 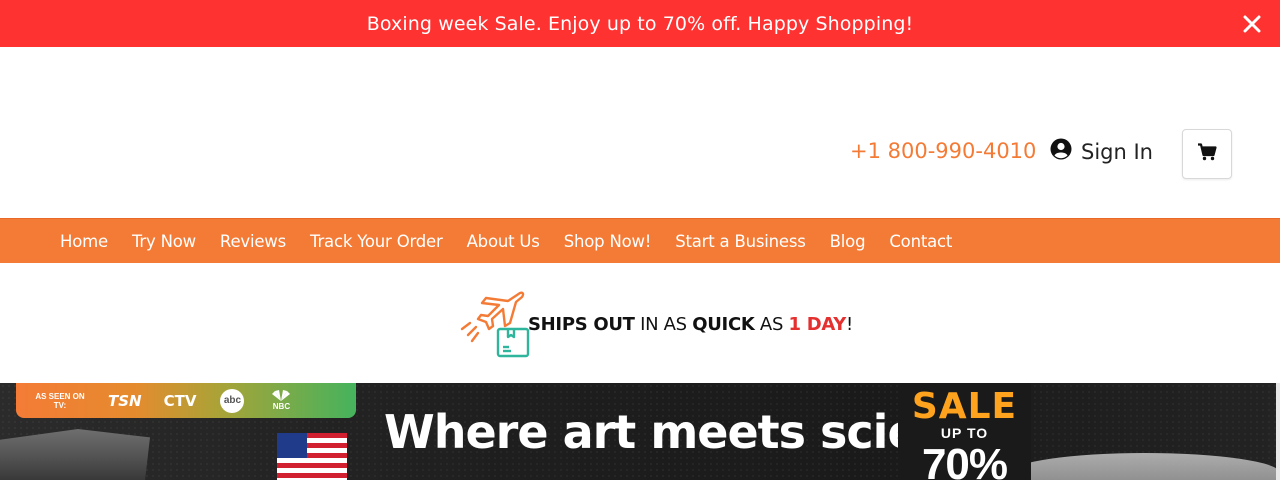 I want to click on shipping-text: SHIPS OUT IN AS QUICK AS 1 DAY!, so click(x=690, y=324).